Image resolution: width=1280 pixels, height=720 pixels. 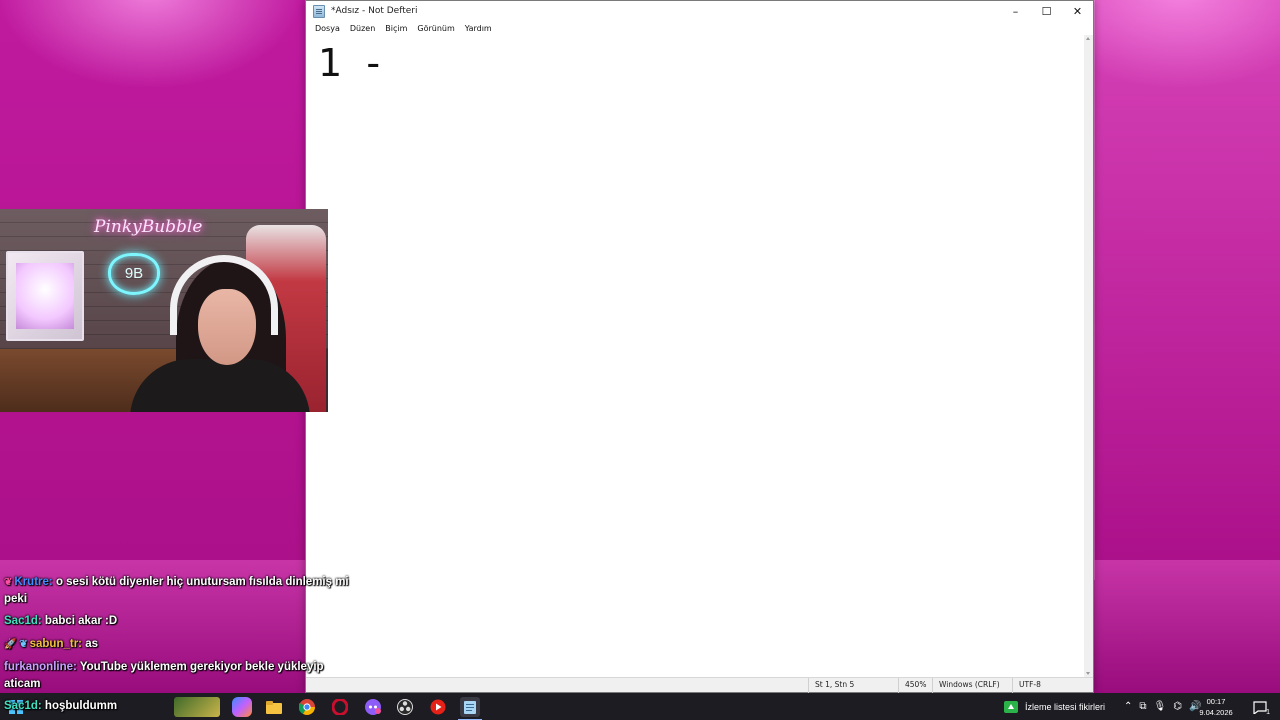 I want to click on status-bar: St 1, Stn 5 450% Windows (CRLF) UTF-8, so click(x=699, y=685).